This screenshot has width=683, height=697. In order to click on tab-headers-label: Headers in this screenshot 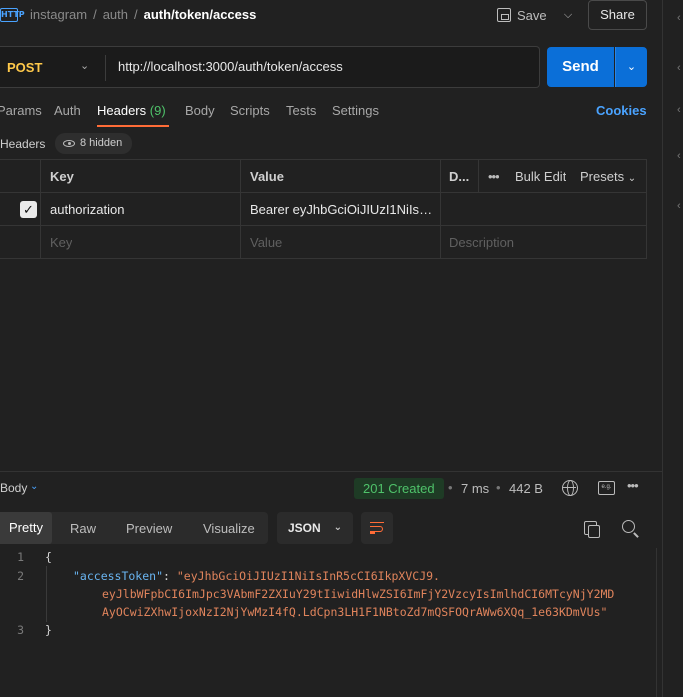, I will do `click(122, 110)`.